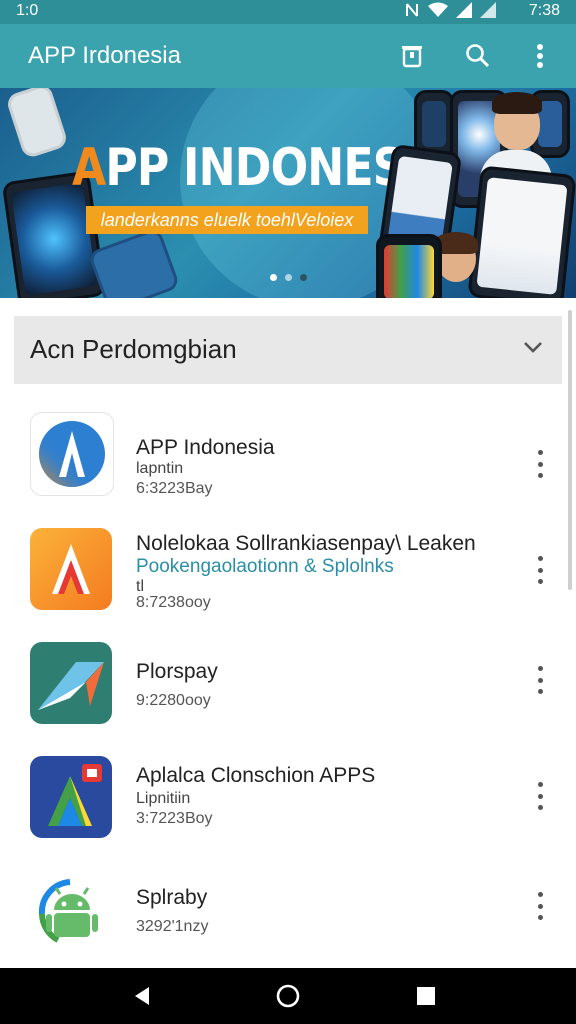 Image resolution: width=576 pixels, height=1024 pixels. What do you see at coordinates (172, 926) in the screenshot?
I see `app-meta: 3292'1nzy` at bounding box center [172, 926].